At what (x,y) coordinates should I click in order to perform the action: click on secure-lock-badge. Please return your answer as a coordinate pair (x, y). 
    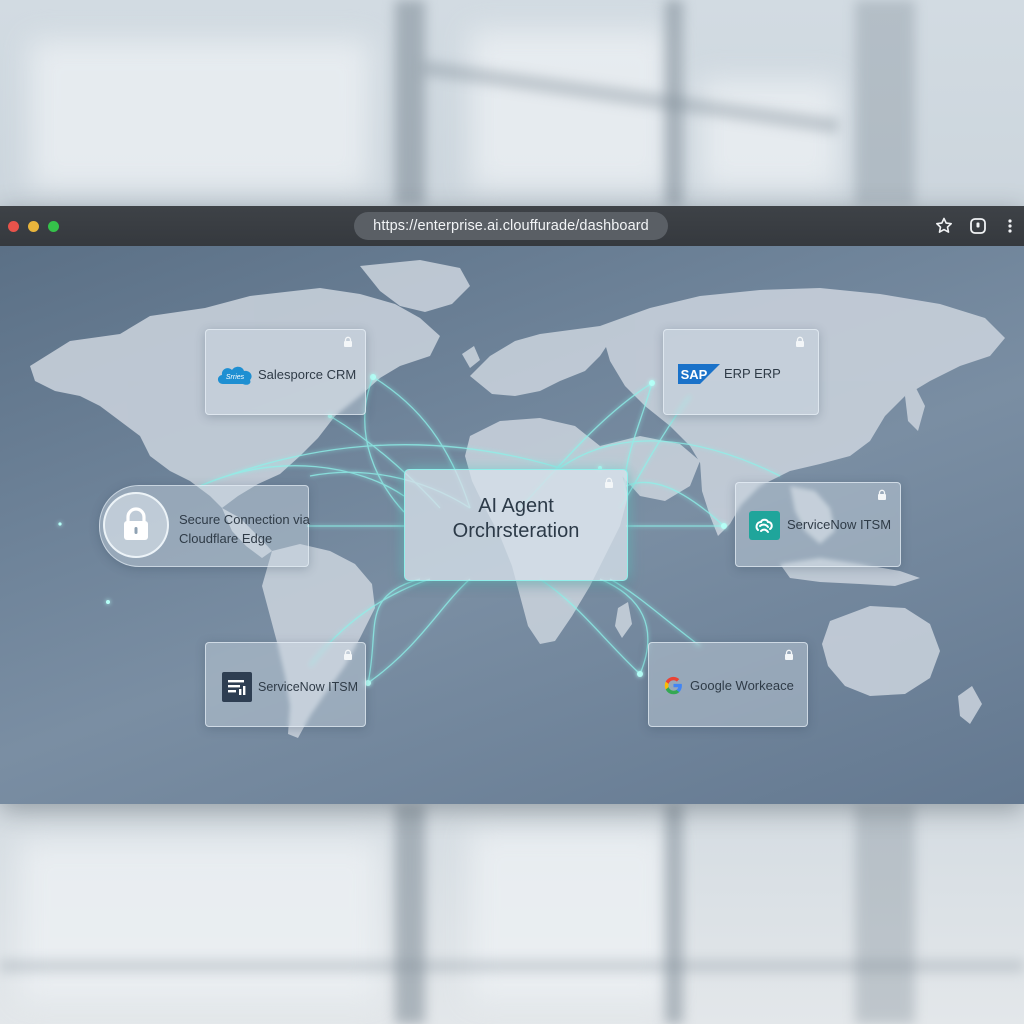
    Looking at the image, I should click on (136, 525).